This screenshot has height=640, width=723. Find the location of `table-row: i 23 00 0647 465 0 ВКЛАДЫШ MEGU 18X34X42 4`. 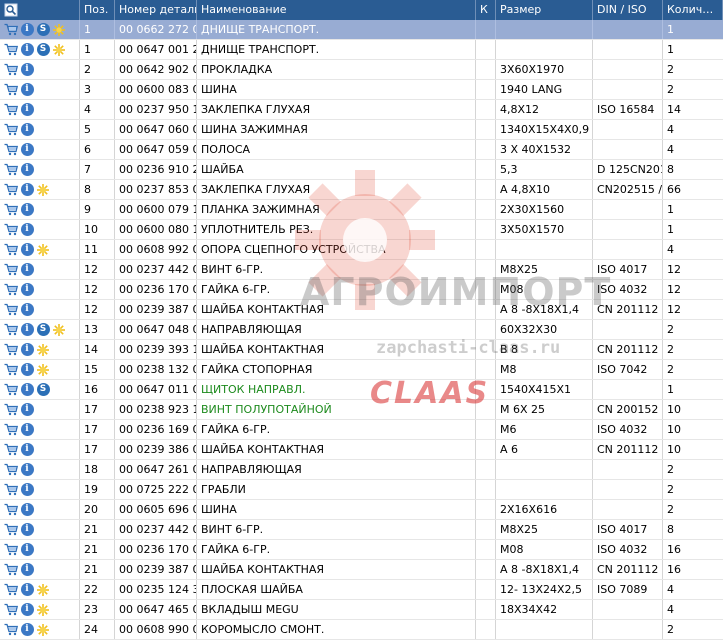

table-row: i 23 00 0647 465 0 ВКЛАДЫШ MEGU 18X34X42 4 is located at coordinates (361, 610).